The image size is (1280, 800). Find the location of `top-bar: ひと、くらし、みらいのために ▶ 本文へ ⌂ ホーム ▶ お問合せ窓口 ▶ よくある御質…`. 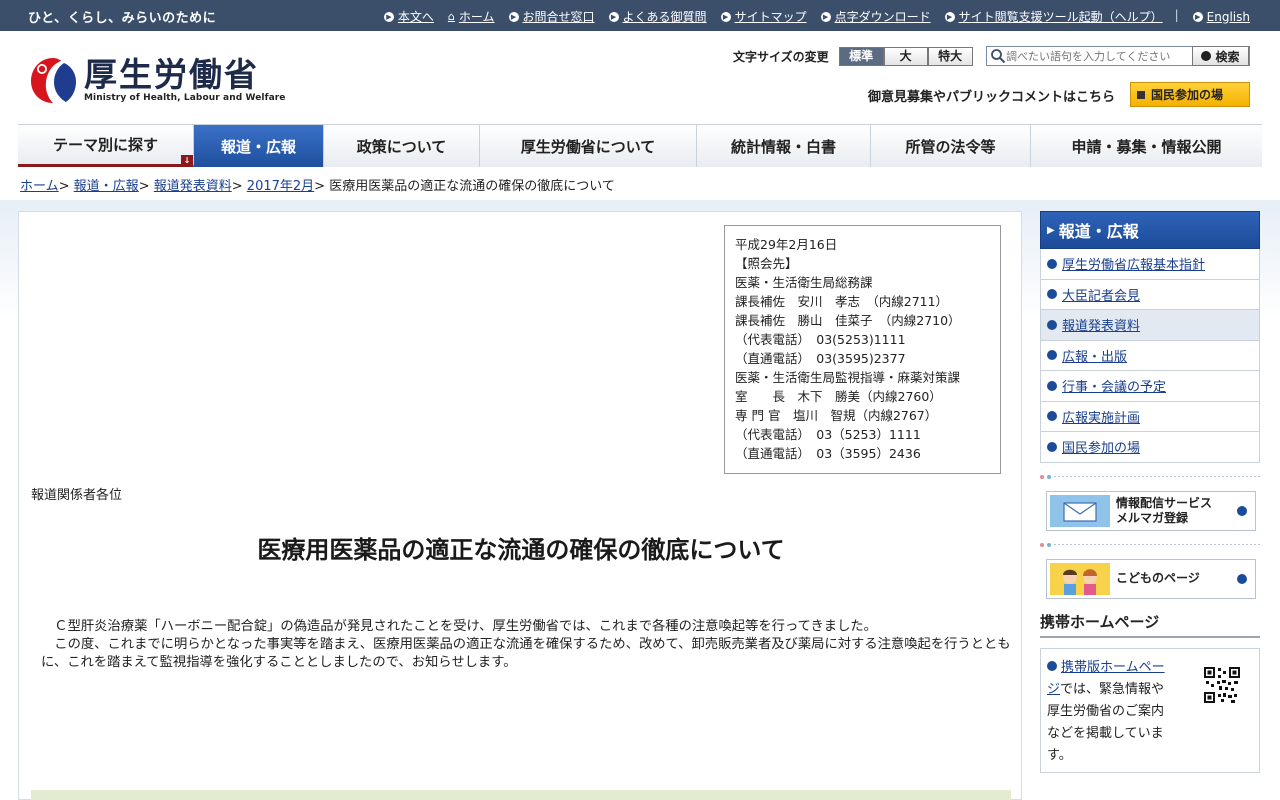

top-bar: ひと、くらし、みらいのために ▶ 本文へ ⌂ ホーム ▶ お問合せ窓口 ▶ よくある御質… is located at coordinates (640, 15).